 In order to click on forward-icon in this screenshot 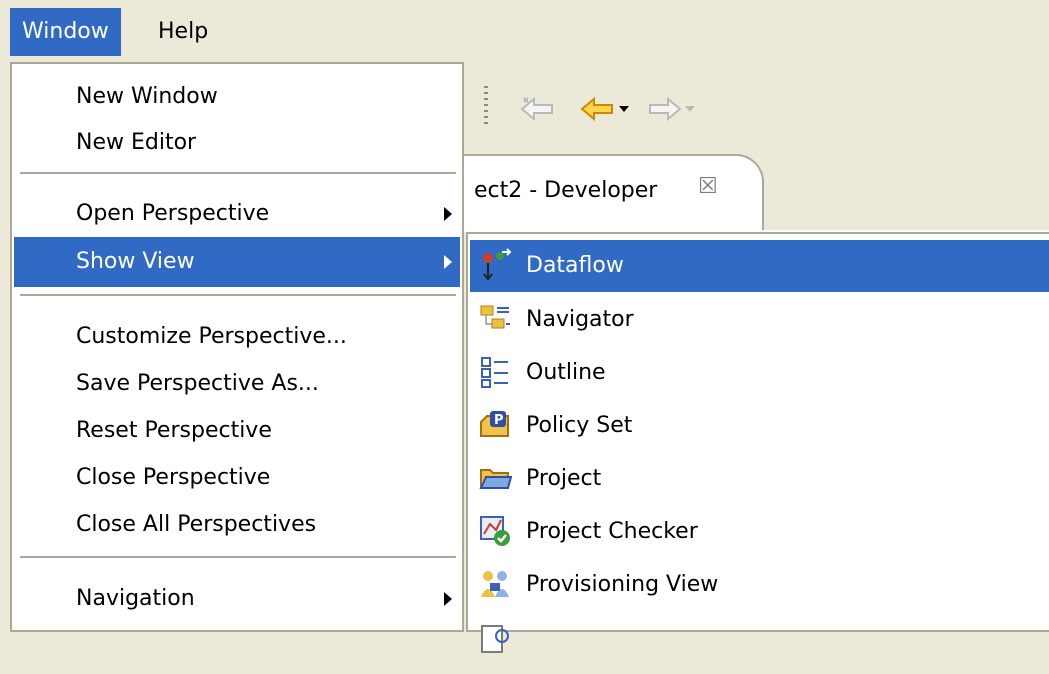, I will do `click(664, 109)`.